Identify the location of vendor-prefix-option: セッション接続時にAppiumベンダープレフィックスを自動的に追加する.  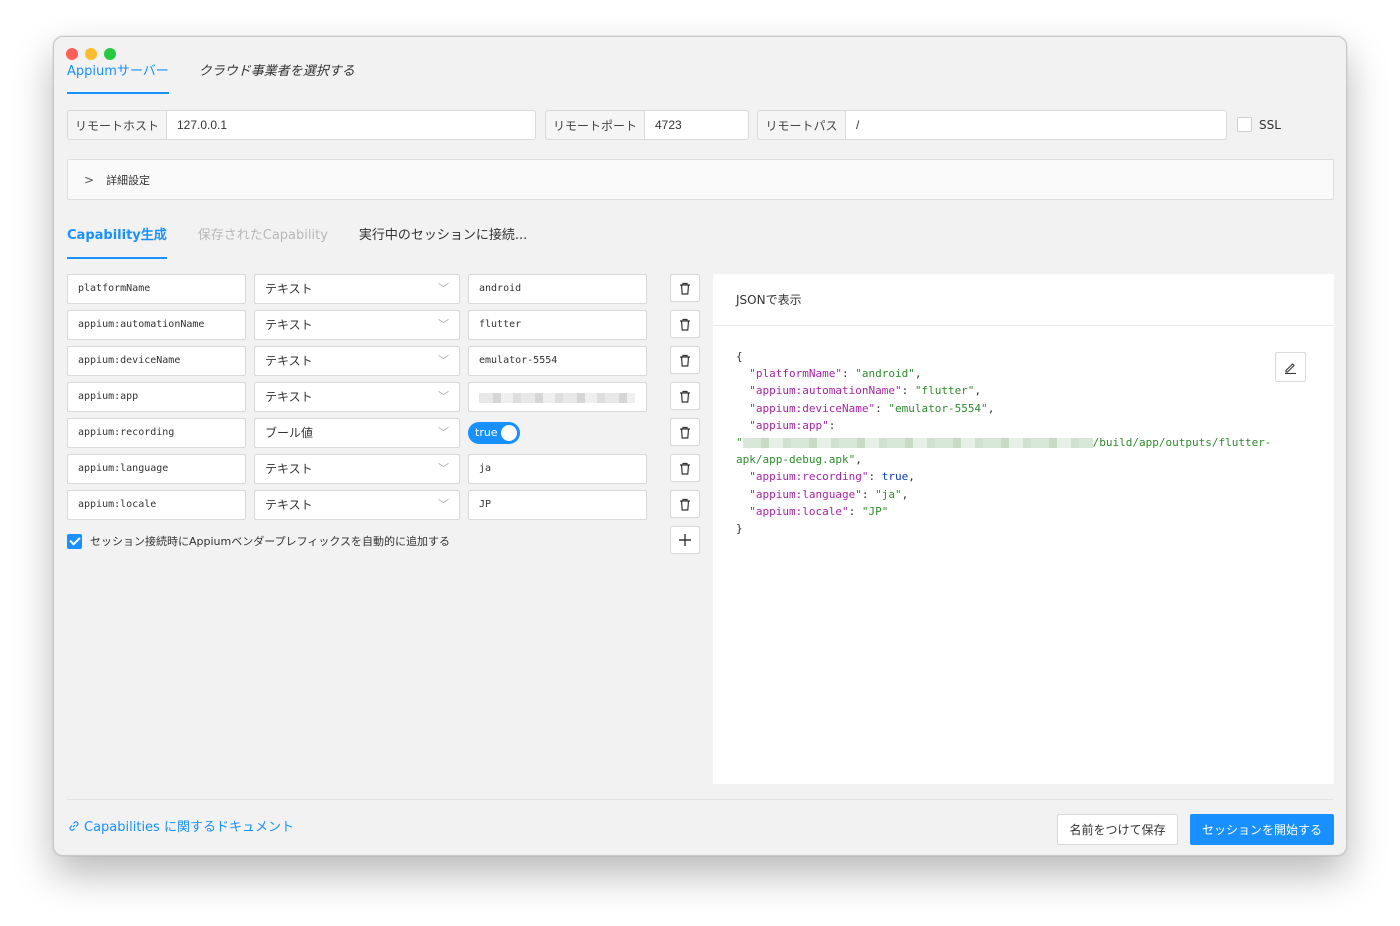
(258, 541).